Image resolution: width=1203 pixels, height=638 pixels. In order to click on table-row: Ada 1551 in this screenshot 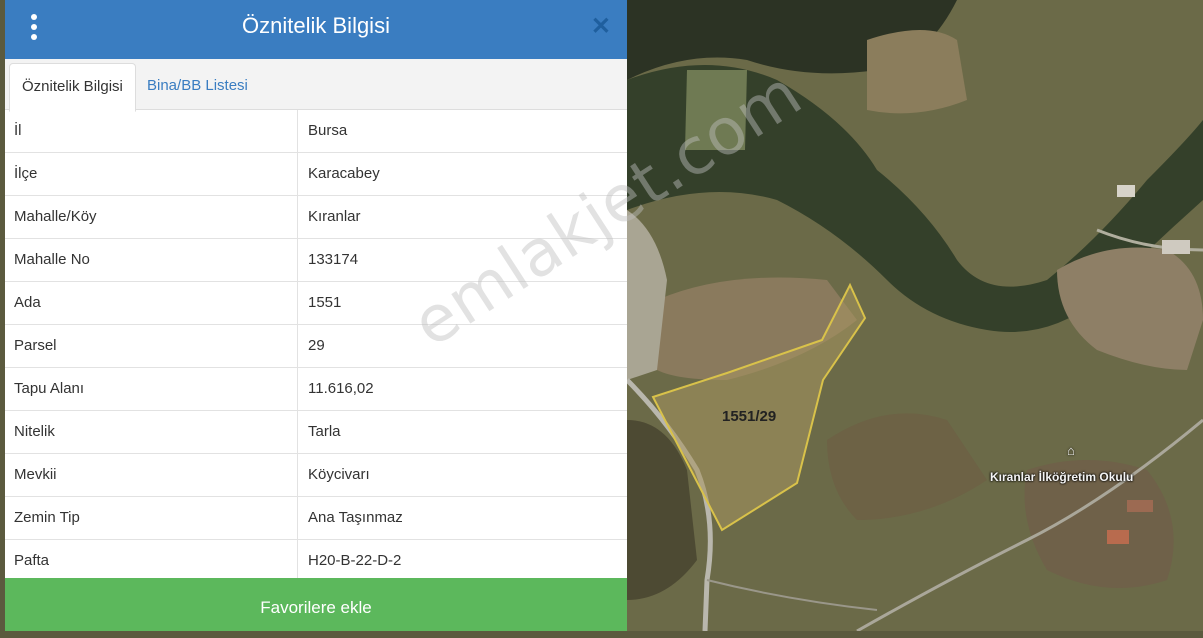, I will do `click(316, 303)`.